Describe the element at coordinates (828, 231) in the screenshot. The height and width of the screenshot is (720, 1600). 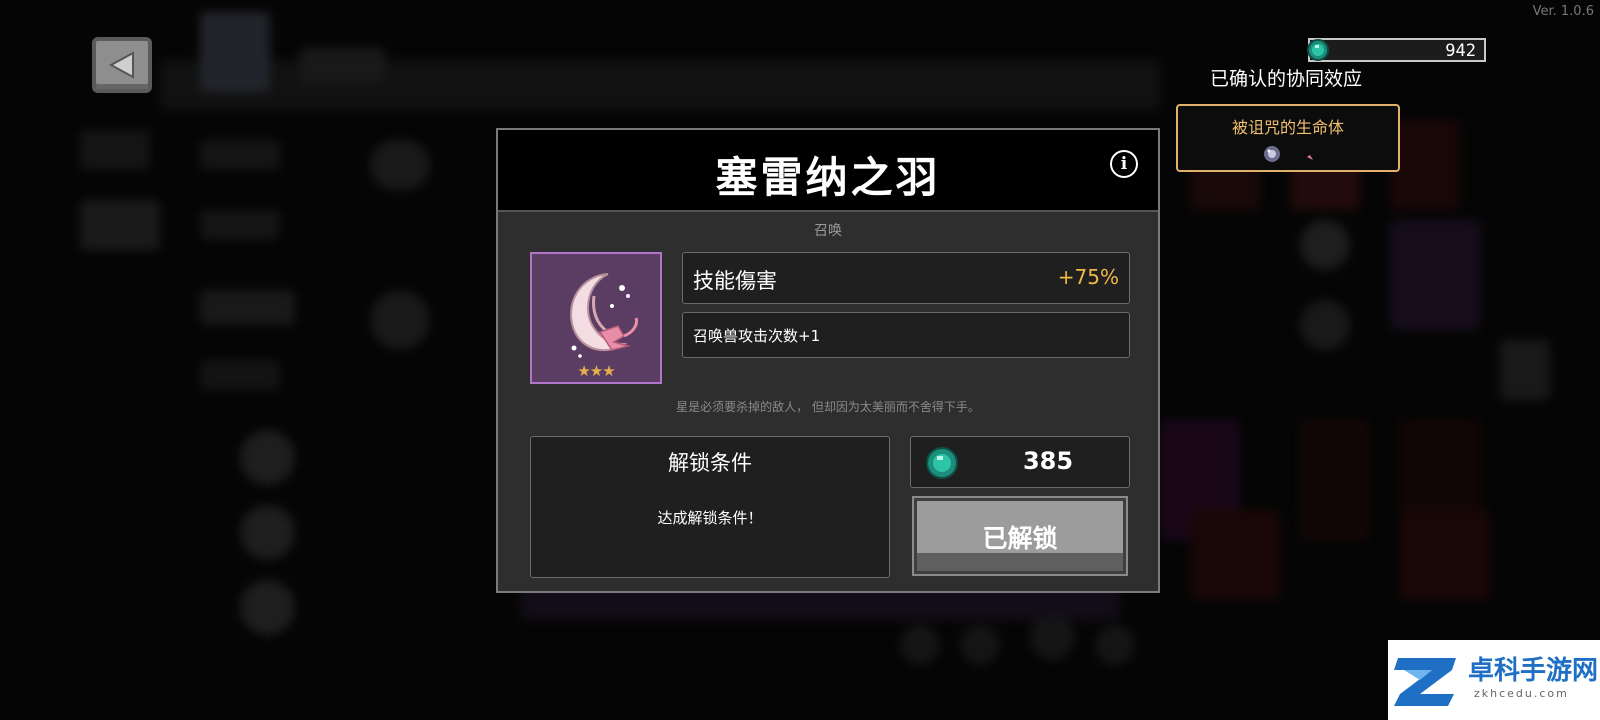
I see `item-category: 召唤` at that location.